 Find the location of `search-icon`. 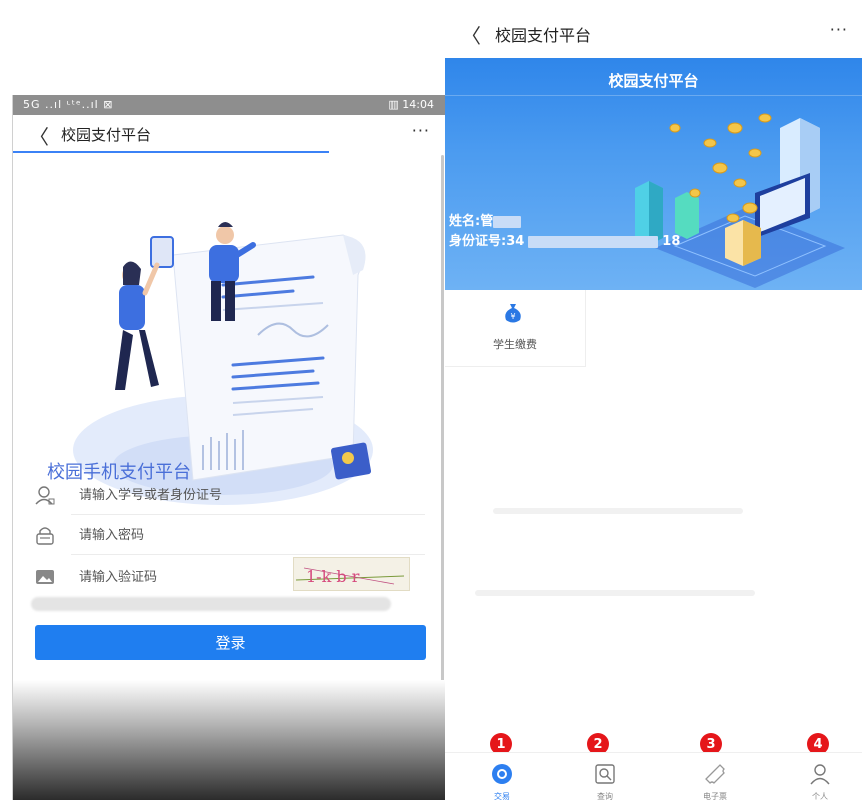

search-icon is located at coordinates (605, 774).